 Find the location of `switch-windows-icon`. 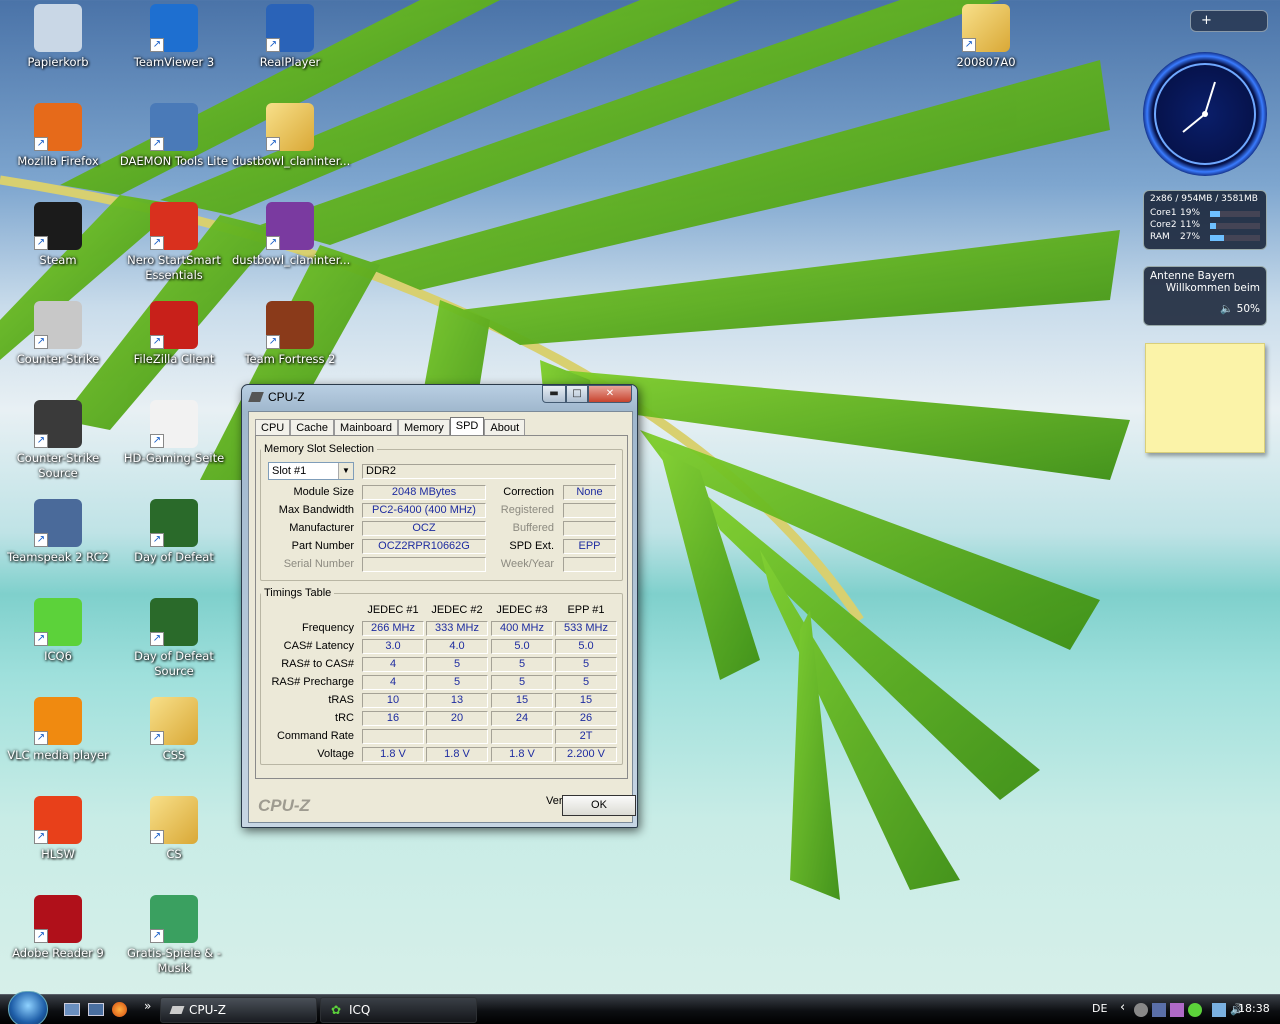

switch-windows-icon is located at coordinates (96, 1009).